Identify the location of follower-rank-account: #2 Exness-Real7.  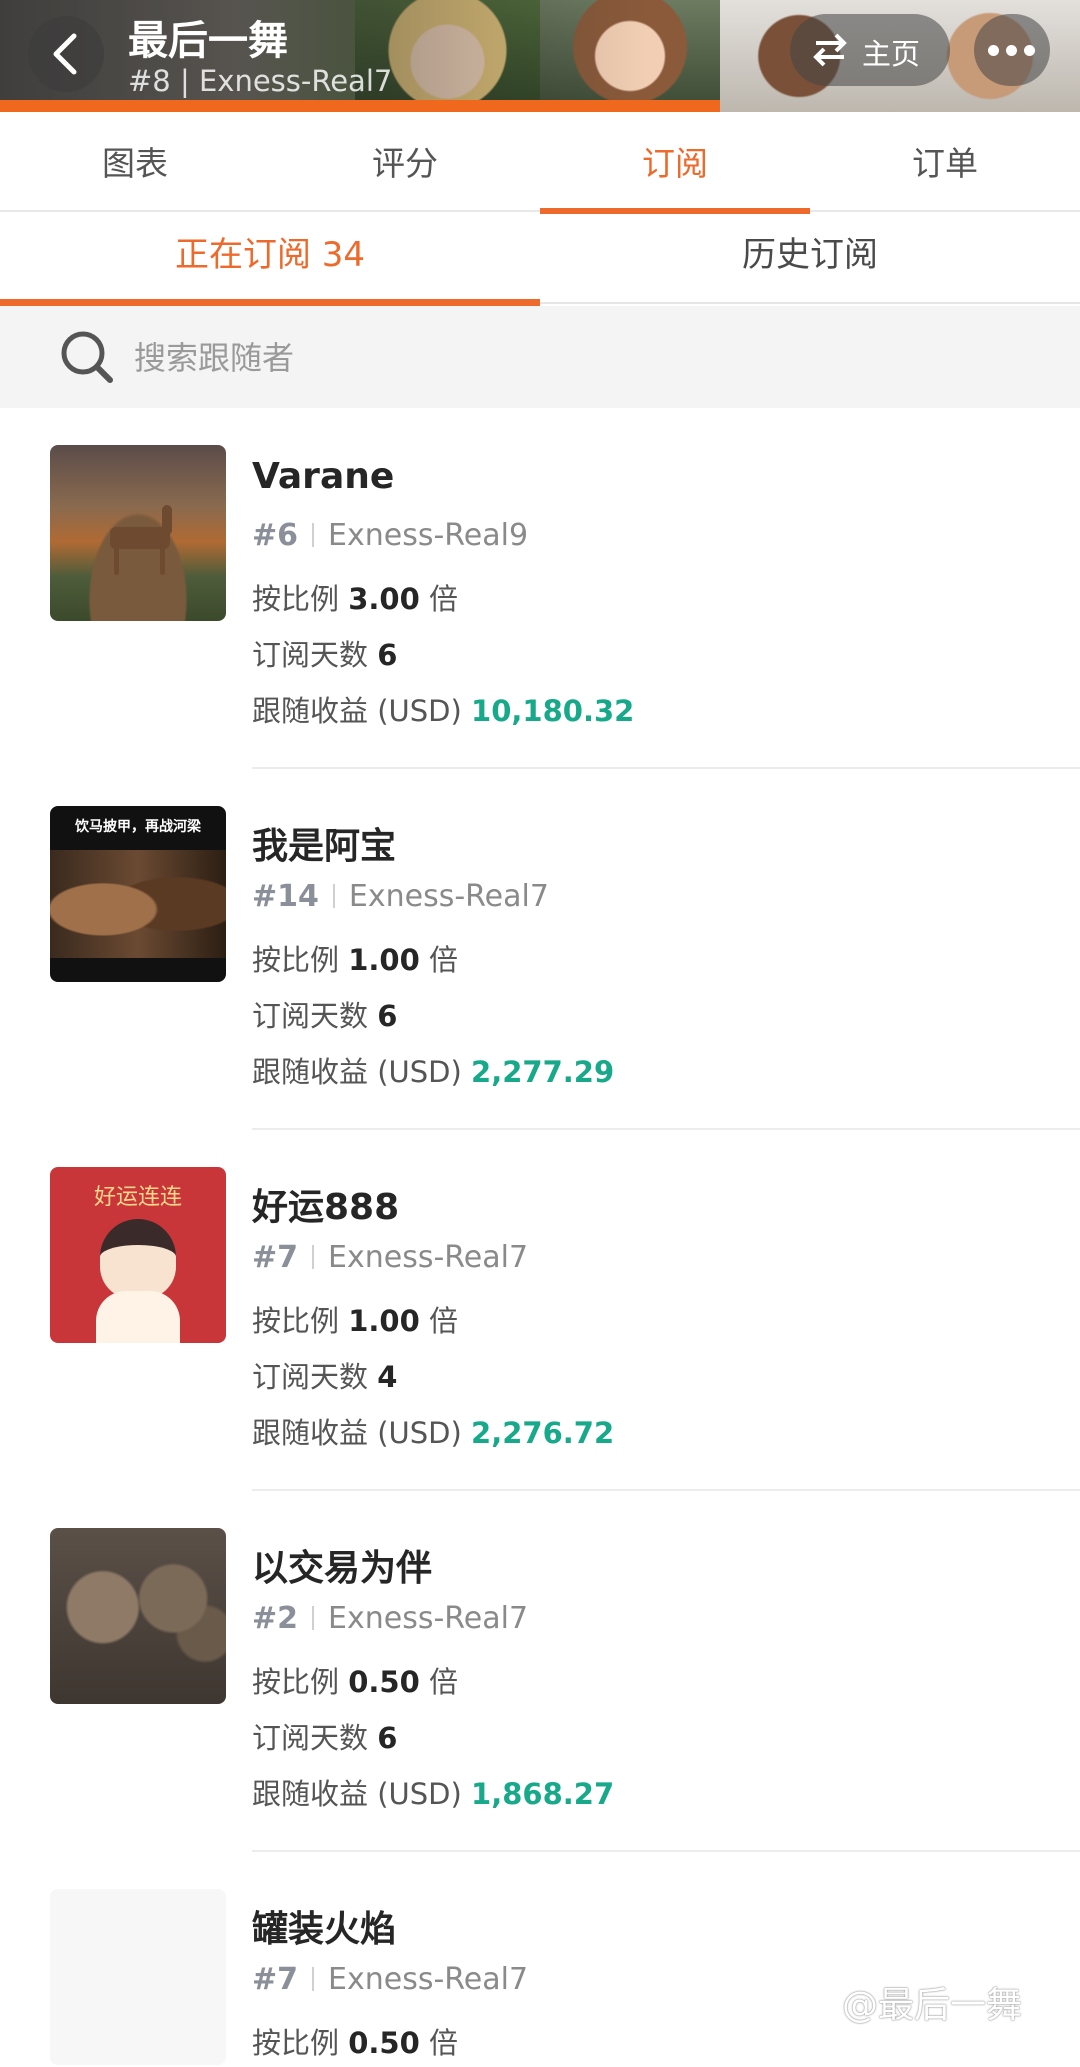
(390, 1618).